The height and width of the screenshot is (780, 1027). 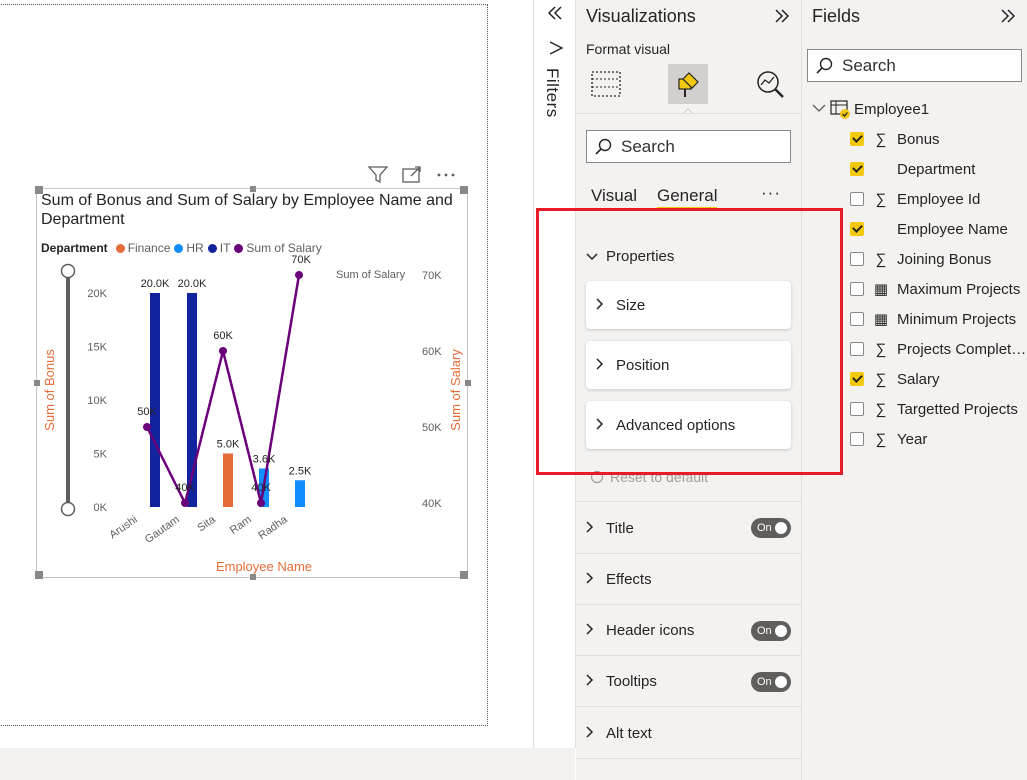 What do you see at coordinates (206, 523) in the screenshot?
I see `x-tick-label: Sita` at bounding box center [206, 523].